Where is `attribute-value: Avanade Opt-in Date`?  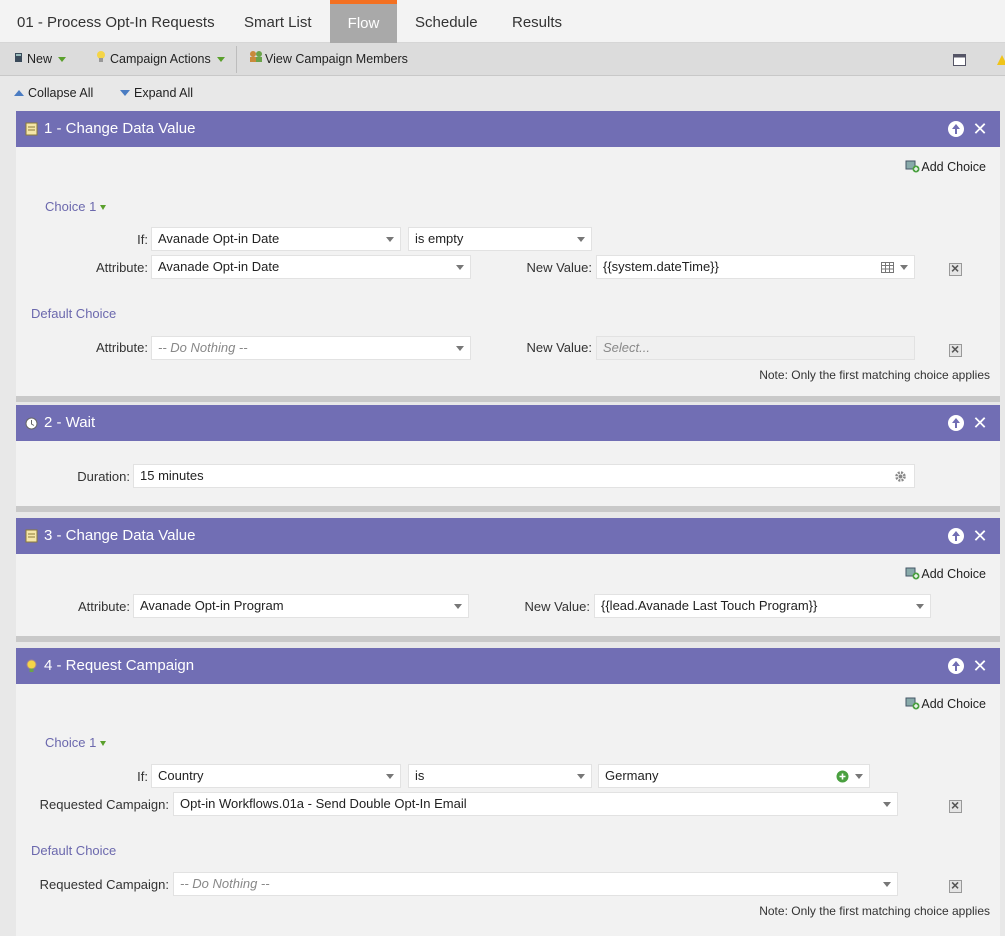 attribute-value: Avanade Opt-in Date is located at coordinates (219, 266).